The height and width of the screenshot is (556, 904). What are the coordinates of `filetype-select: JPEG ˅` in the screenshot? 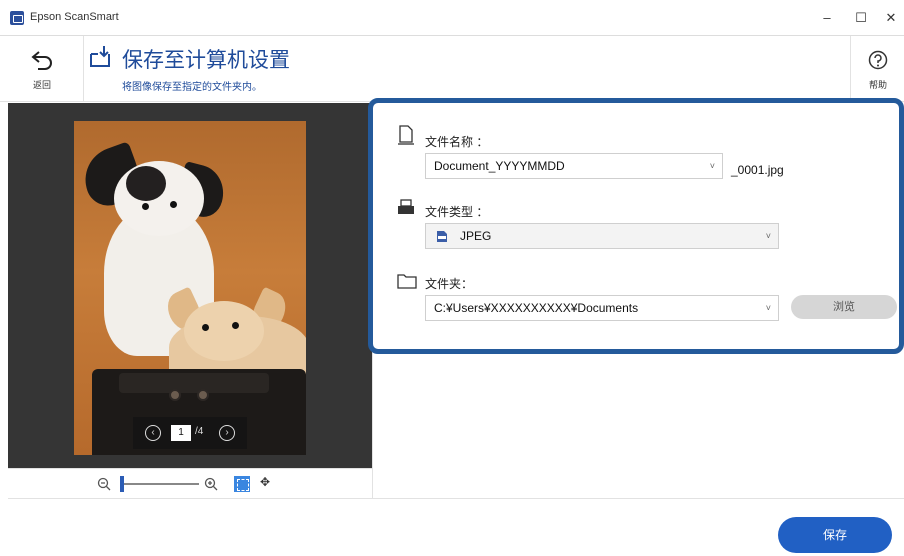 It's located at (602, 236).